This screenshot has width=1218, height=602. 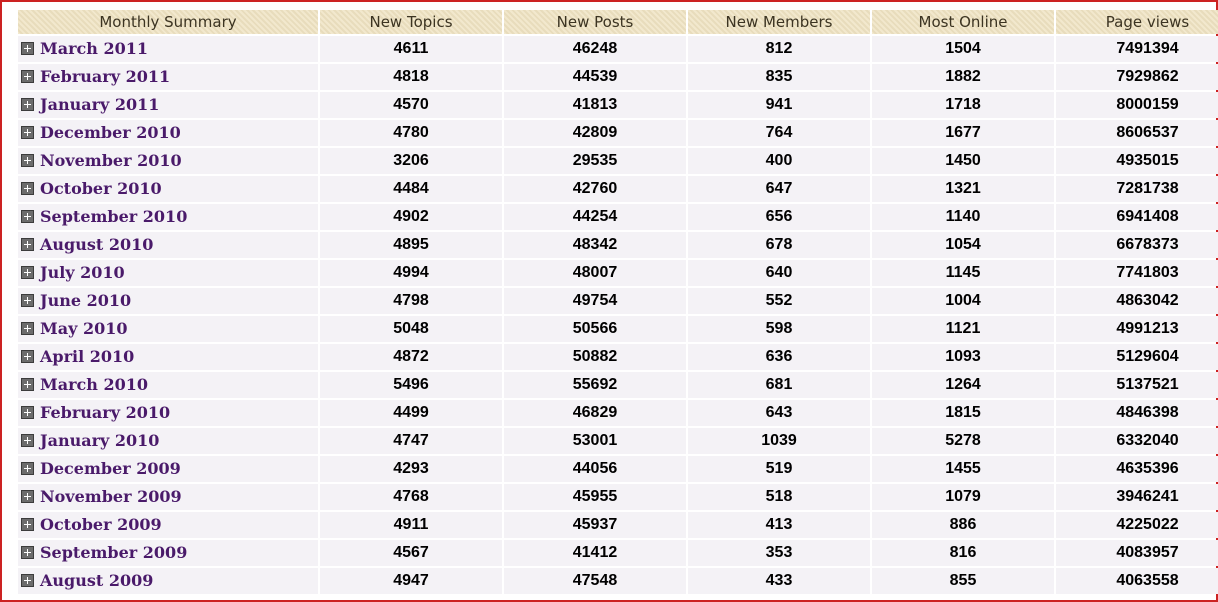 I want to click on new-members-cell: 647, so click(x=779, y=189).